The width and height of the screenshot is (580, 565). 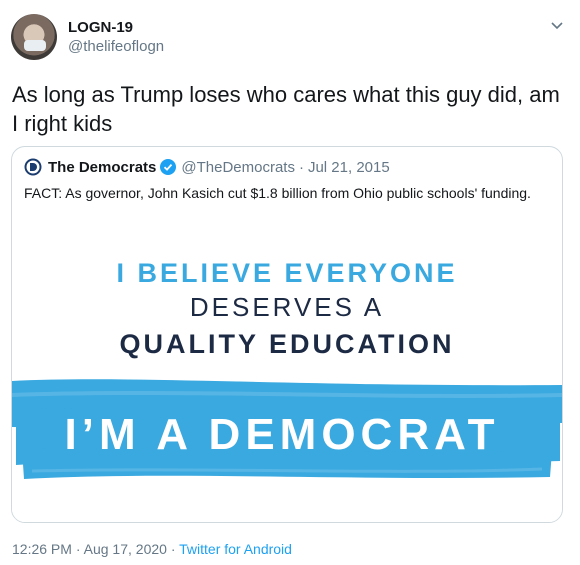 What do you see at coordinates (42, 549) in the screenshot?
I see `timestamp-time: 12:26 PM` at bounding box center [42, 549].